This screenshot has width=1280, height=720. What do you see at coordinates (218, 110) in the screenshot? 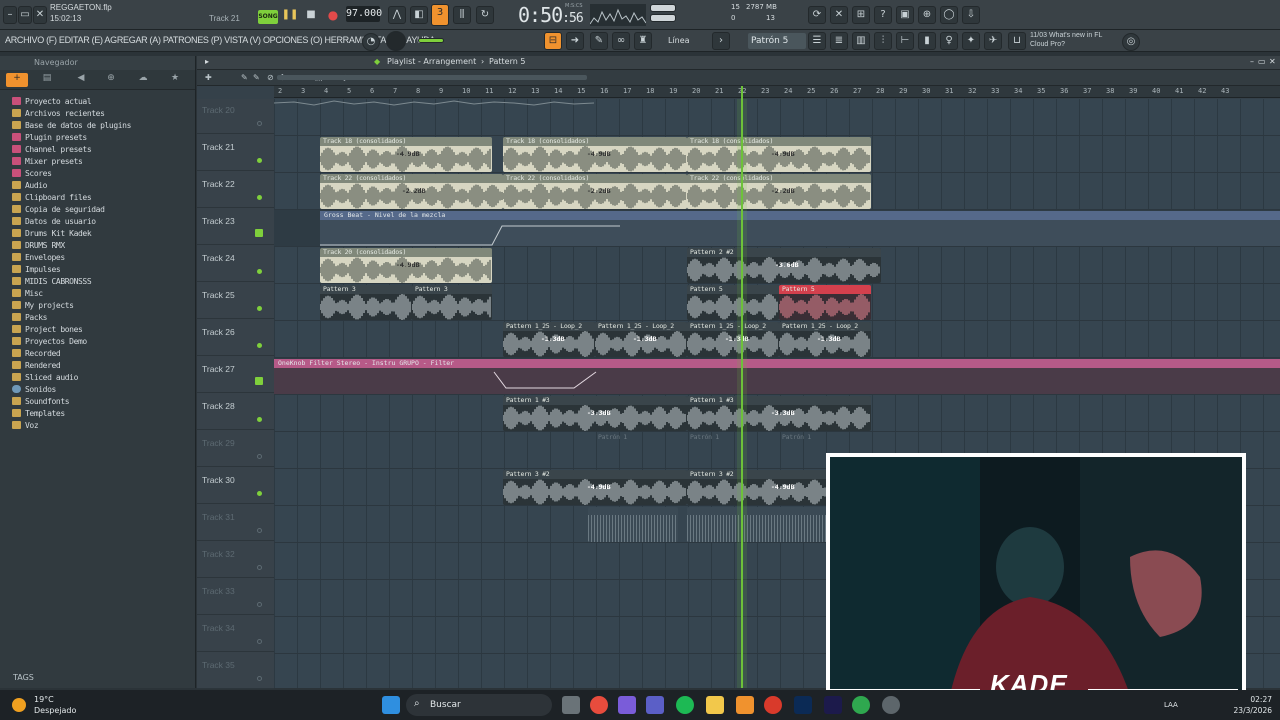
I see `track-name: Track 20` at bounding box center [218, 110].